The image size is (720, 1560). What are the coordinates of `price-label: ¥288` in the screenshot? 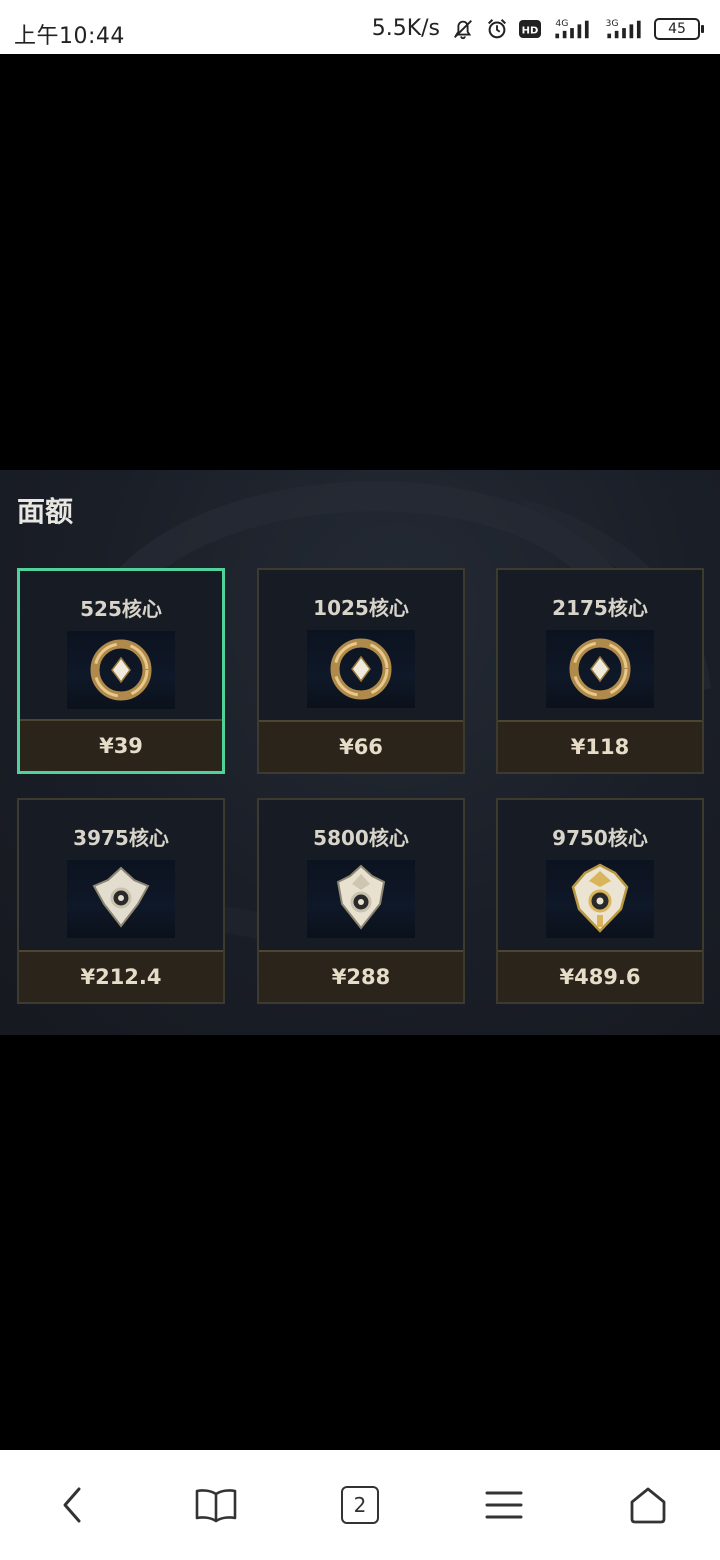 It's located at (361, 976).